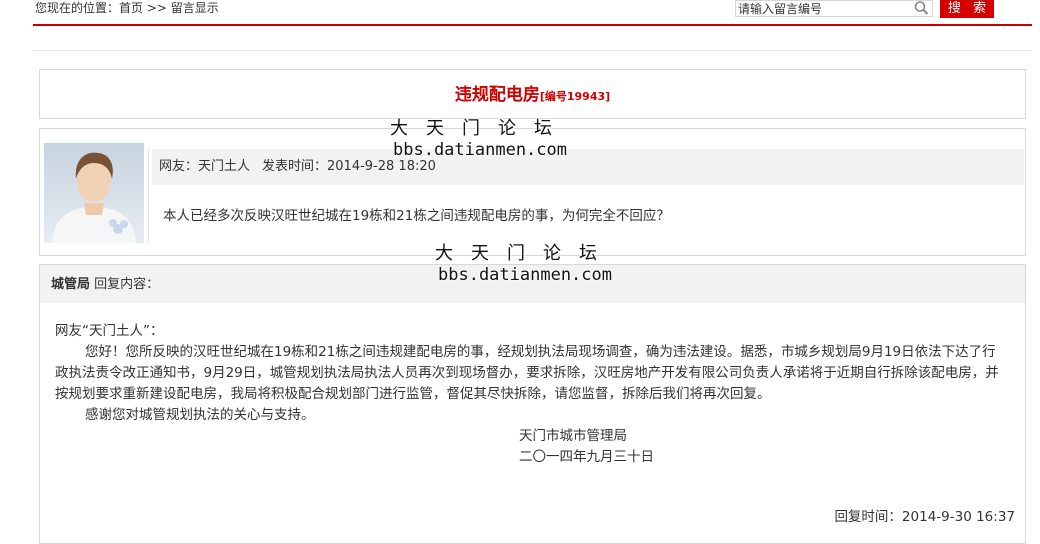 The height and width of the screenshot is (544, 1040). What do you see at coordinates (148, 196) in the screenshot?
I see `avatar-divider` at bounding box center [148, 196].